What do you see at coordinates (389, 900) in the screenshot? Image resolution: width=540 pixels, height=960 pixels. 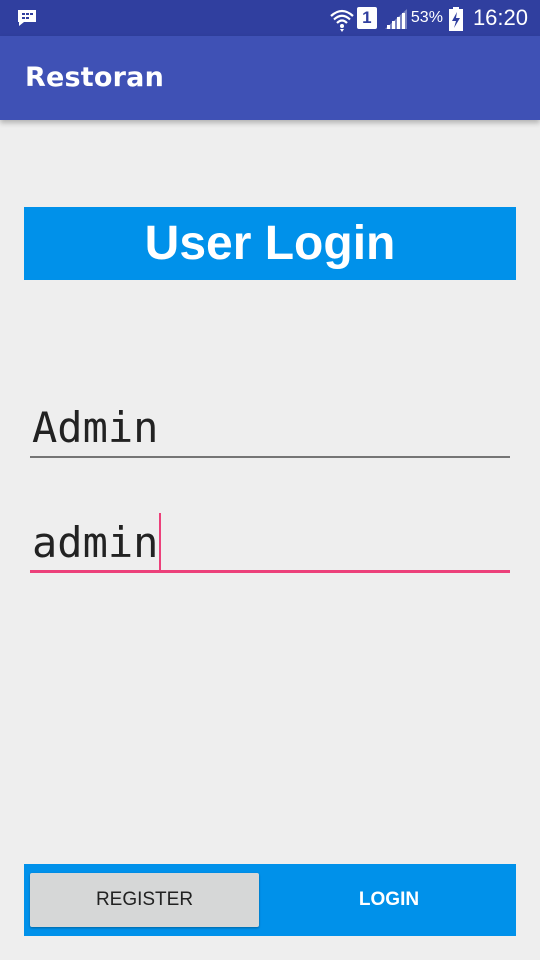 I see `login-button: LOGIN` at bounding box center [389, 900].